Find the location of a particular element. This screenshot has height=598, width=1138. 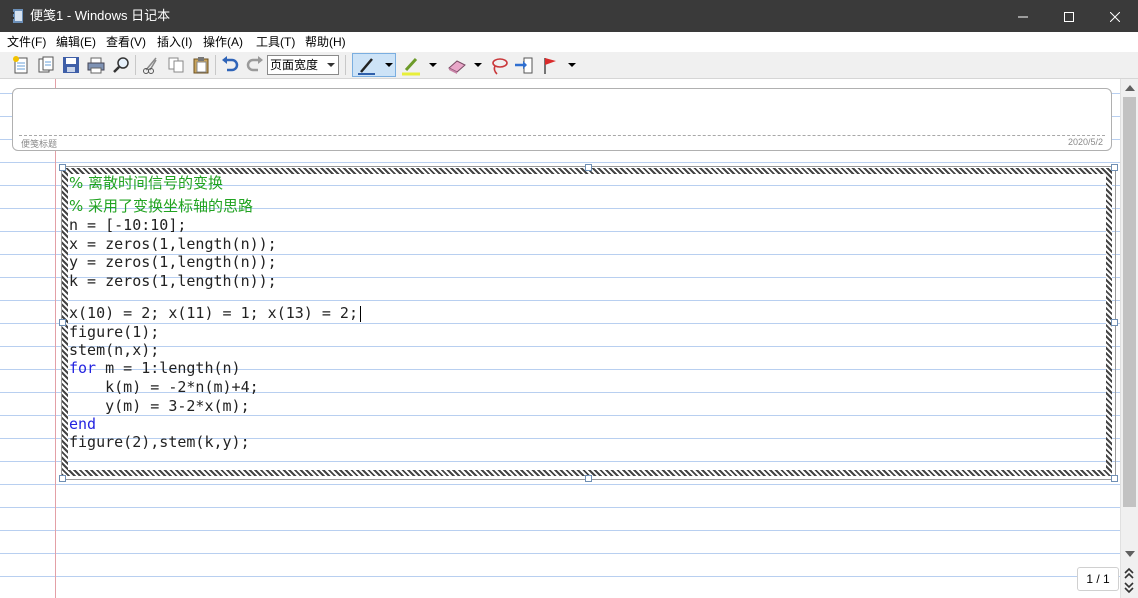

margin-line is located at coordinates (55, 338).